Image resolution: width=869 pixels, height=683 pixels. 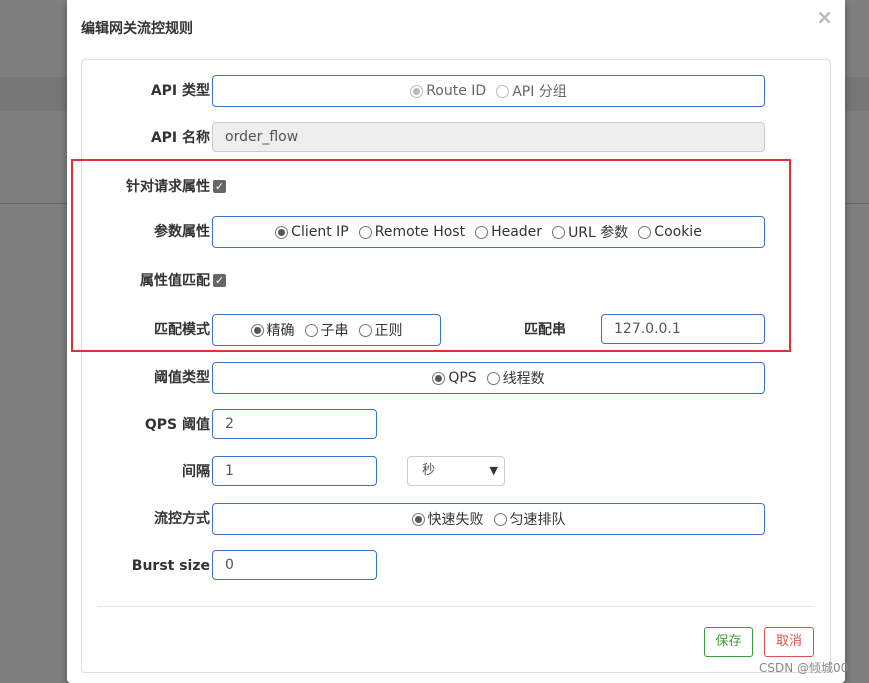 I want to click on match-mode-label: 匹配模式, so click(x=182, y=330).